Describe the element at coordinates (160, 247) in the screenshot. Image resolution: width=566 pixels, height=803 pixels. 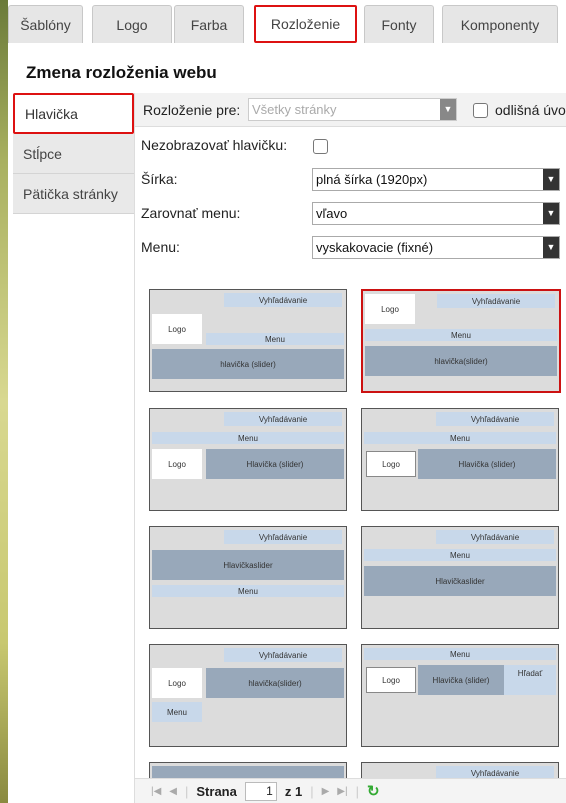
I see `menu-label: Menu:` at that location.